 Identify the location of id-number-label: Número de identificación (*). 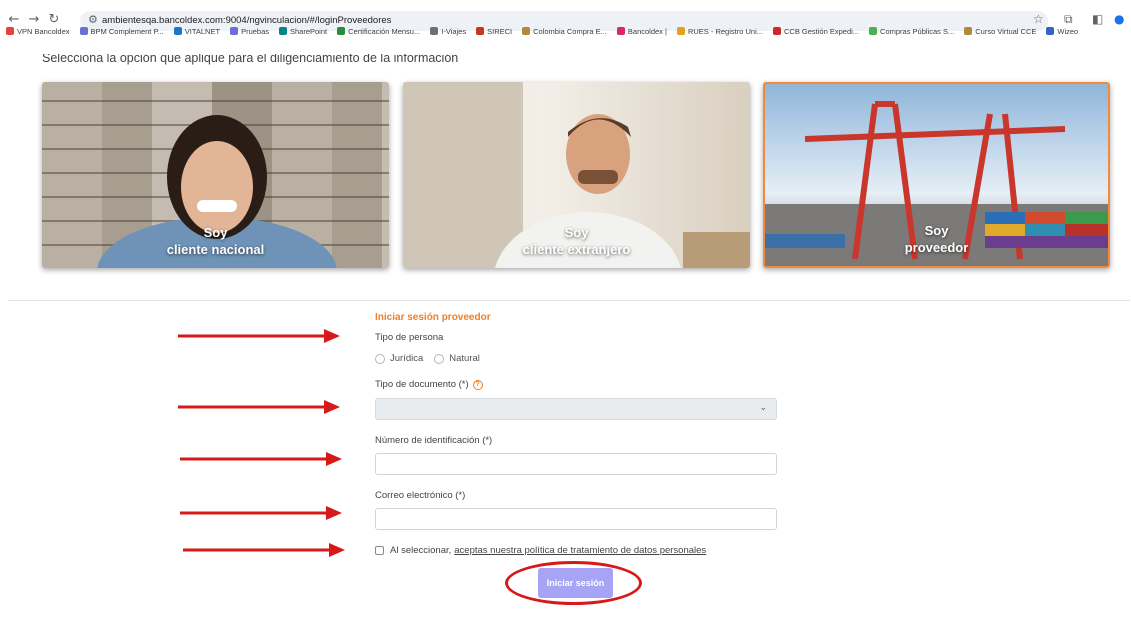
(434, 440).